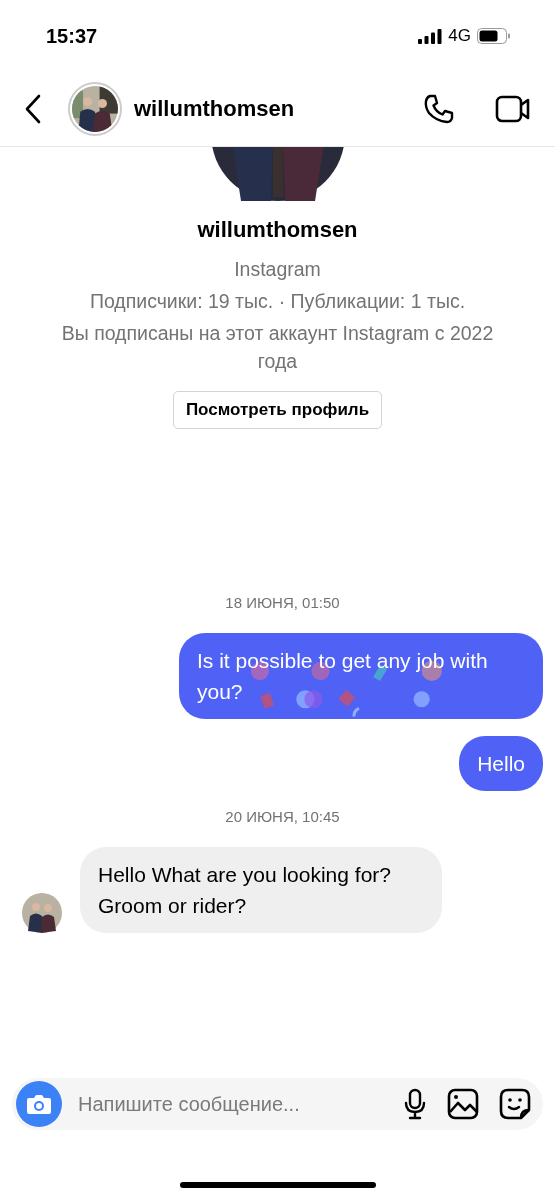 This screenshot has height=1200, width=555. Describe the element at coordinates (277, 230) in the screenshot. I see `profile-username: willumthomsen` at that location.